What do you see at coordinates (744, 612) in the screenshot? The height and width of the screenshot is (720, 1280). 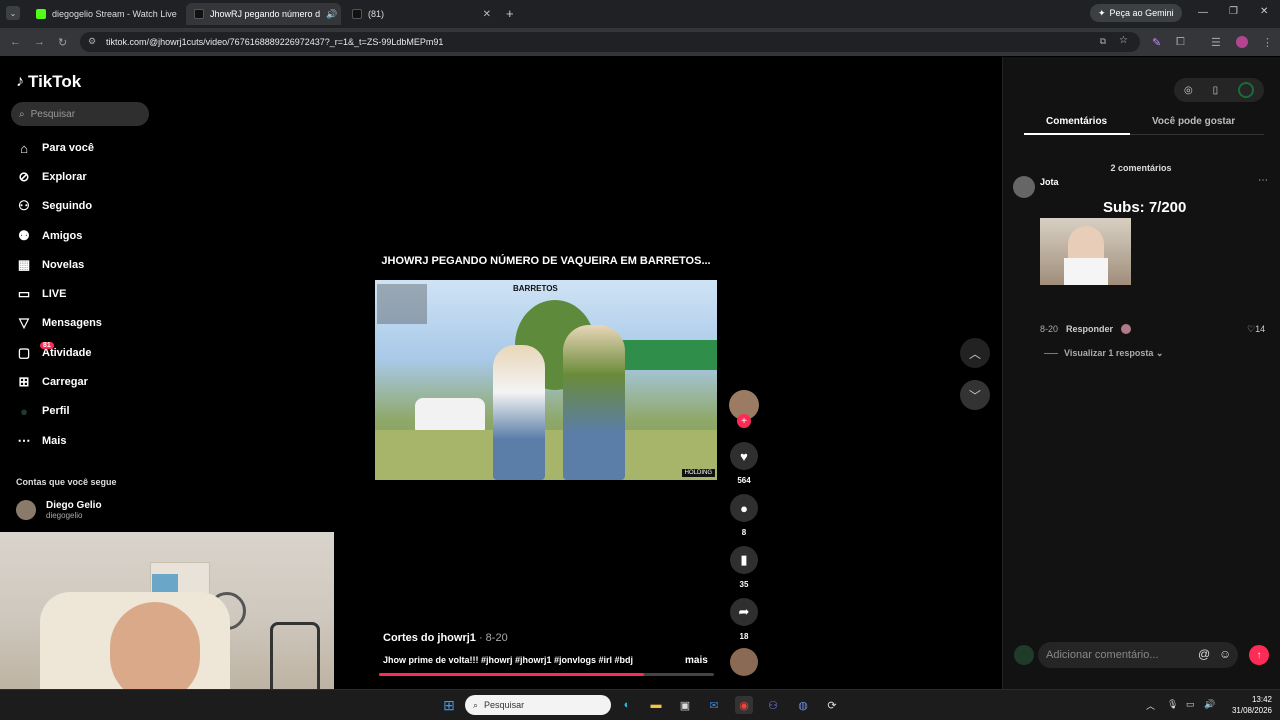 I see `share-button: ➦` at bounding box center [744, 612].